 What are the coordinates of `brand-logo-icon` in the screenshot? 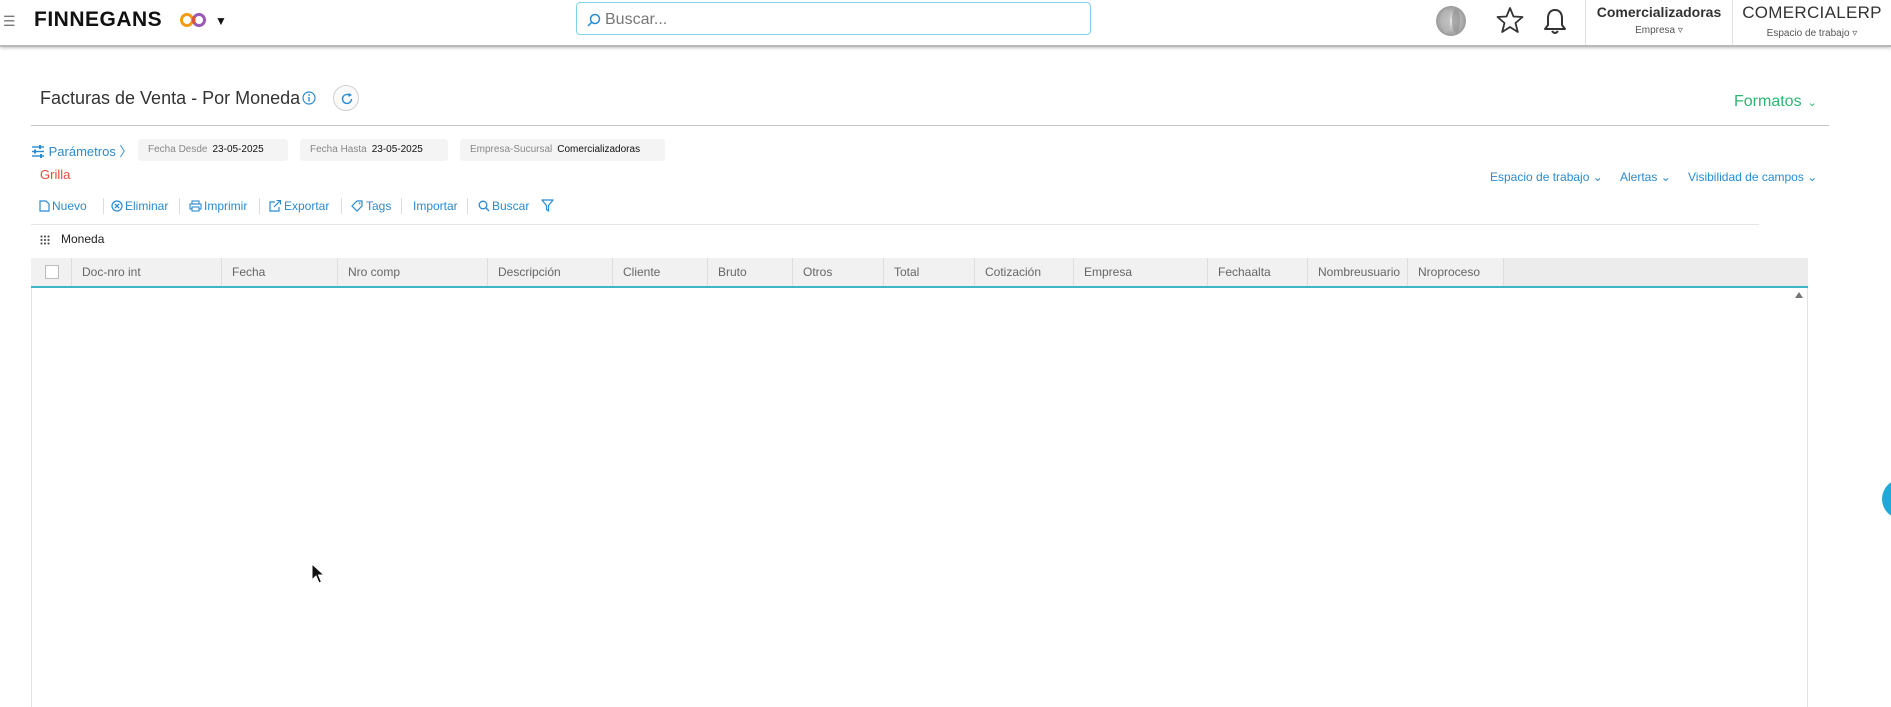 It's located at (193, 20).